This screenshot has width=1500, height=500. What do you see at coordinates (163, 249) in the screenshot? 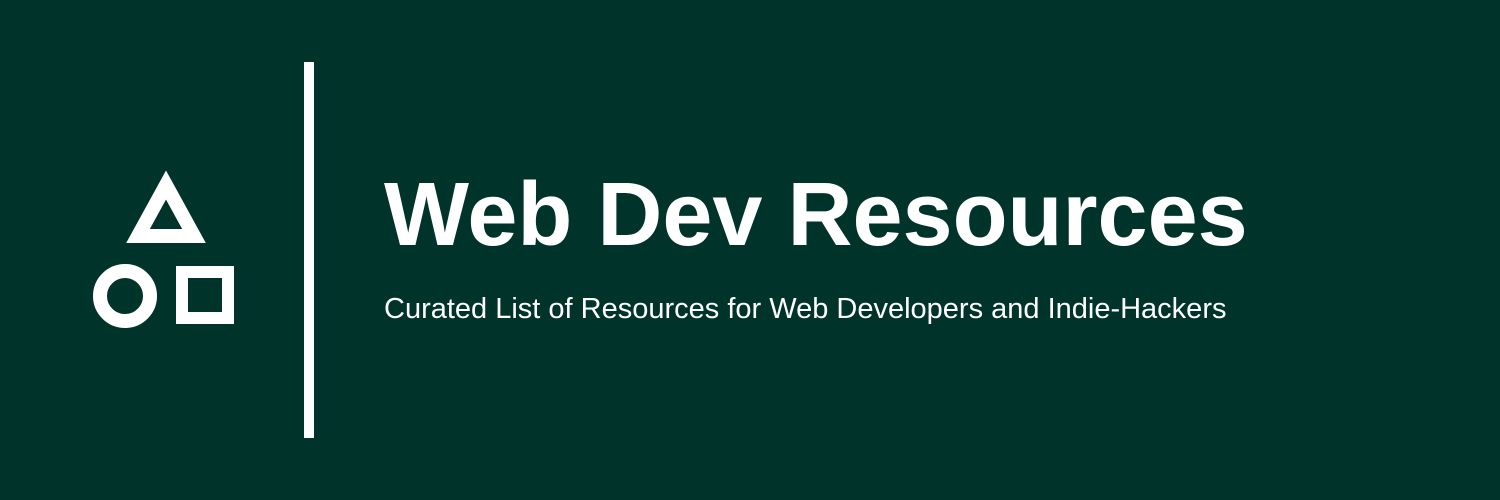
I see `shapes-logo` at bounding box center [163, 249].